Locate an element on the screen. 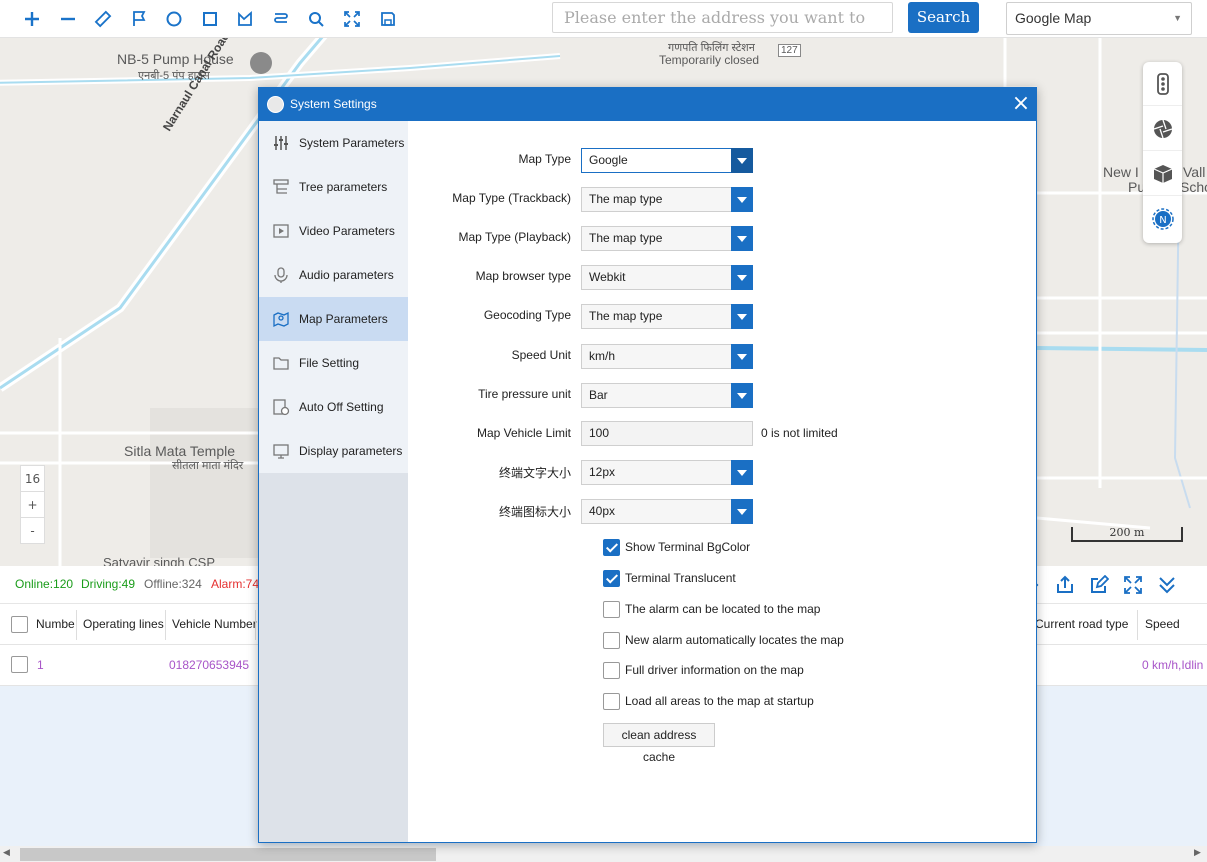 The image size is (1207, 862). aperture-icon is located at coordinates (1162, 129).